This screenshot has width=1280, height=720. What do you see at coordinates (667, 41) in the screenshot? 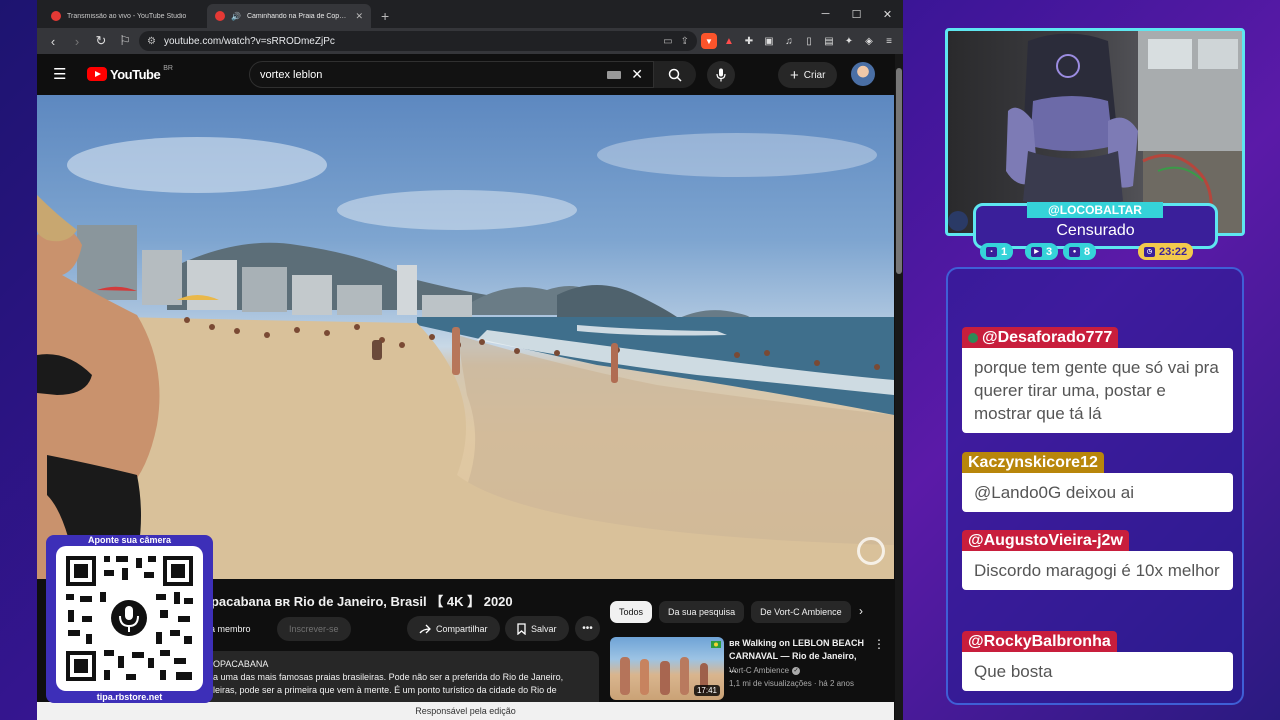
I see `cast-icon: ▭` at bounding box center [667, 41].